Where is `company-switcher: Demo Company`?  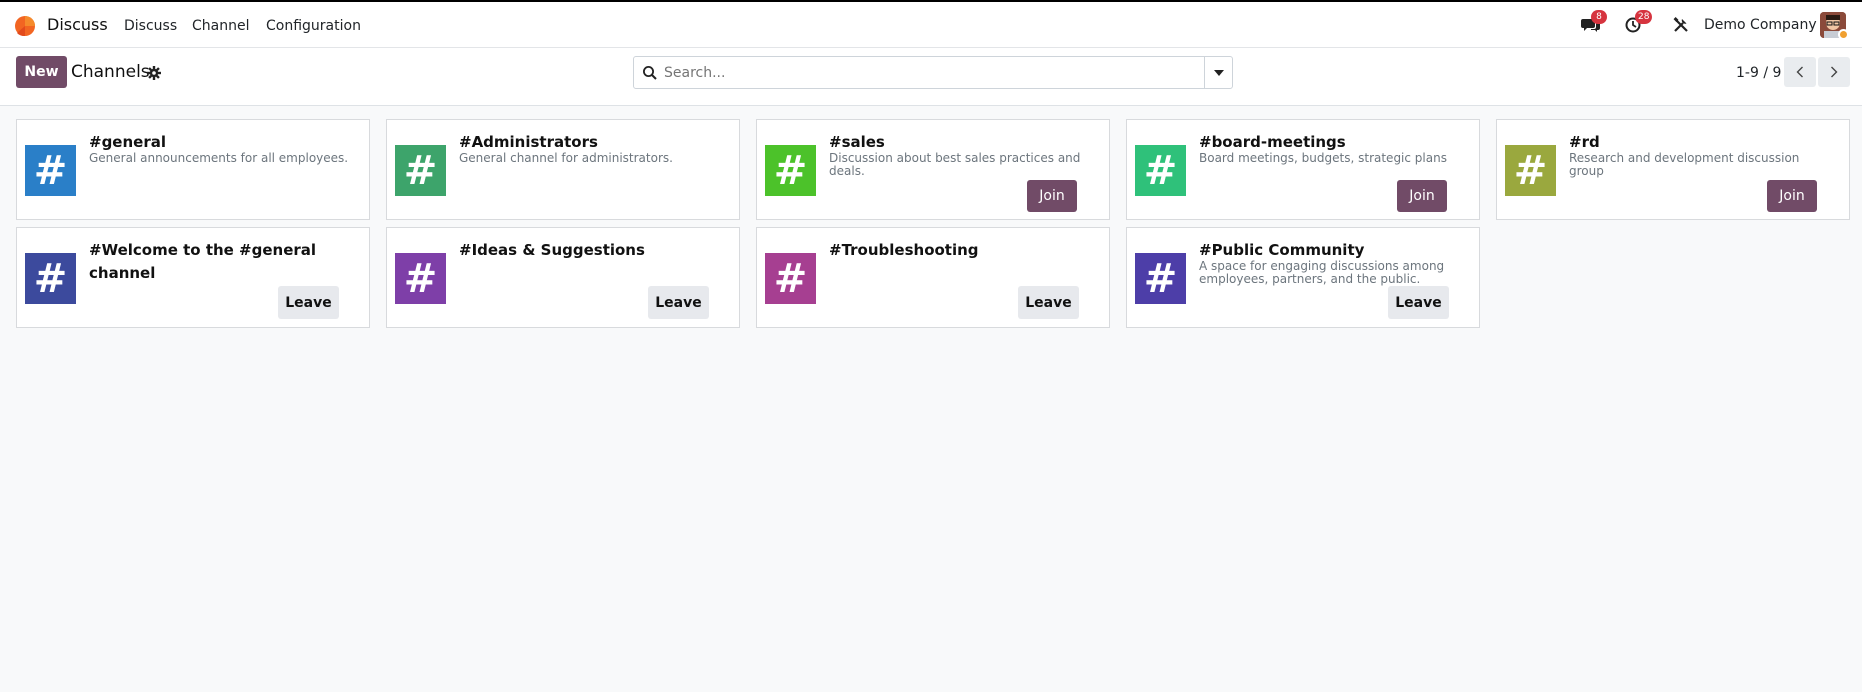 company-switcher: Demo Company is located at coordinates (1760, 25).